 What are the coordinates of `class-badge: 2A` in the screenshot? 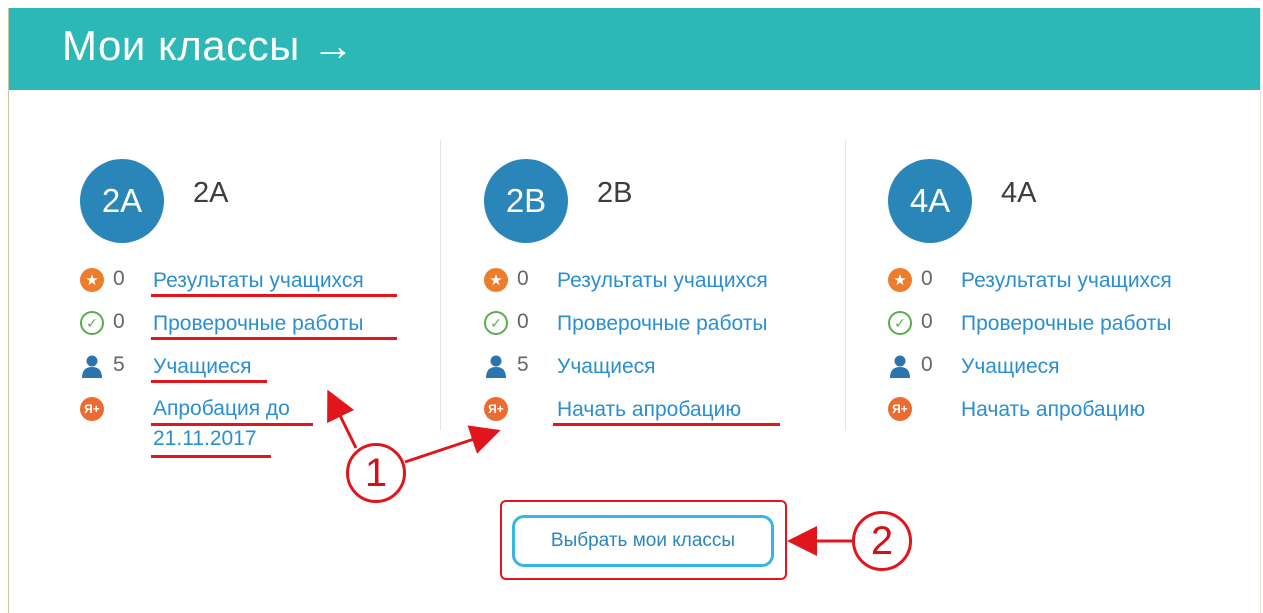 It's located at (122, 201).